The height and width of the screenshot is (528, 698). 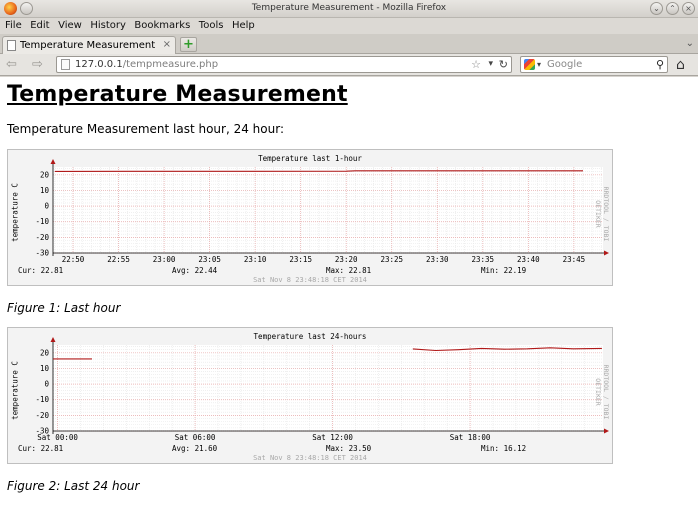 What do you see at coordinates (310, 158) in the screenshot?
I see `chart-title: Temperature last 1-hour` at bounding box center [310, 158].